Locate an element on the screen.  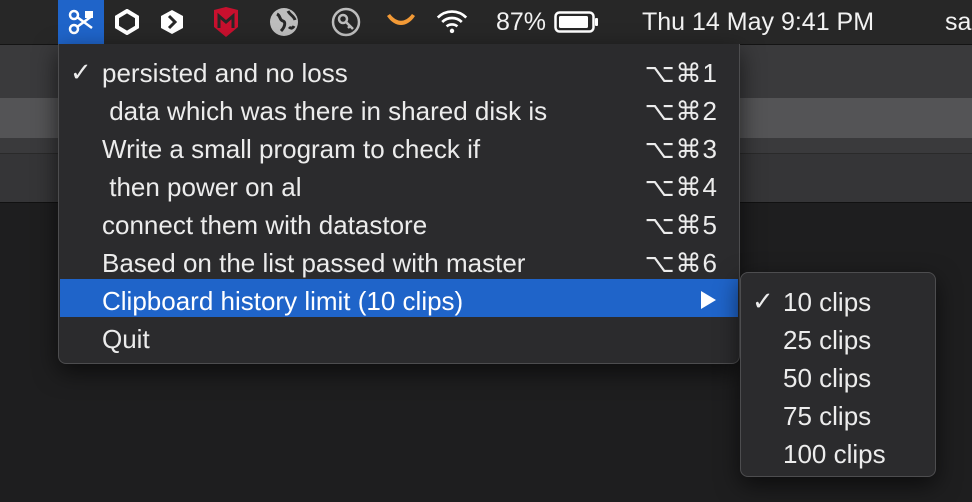
menu-item-label: then power on al is located at coordinates (202, 187).